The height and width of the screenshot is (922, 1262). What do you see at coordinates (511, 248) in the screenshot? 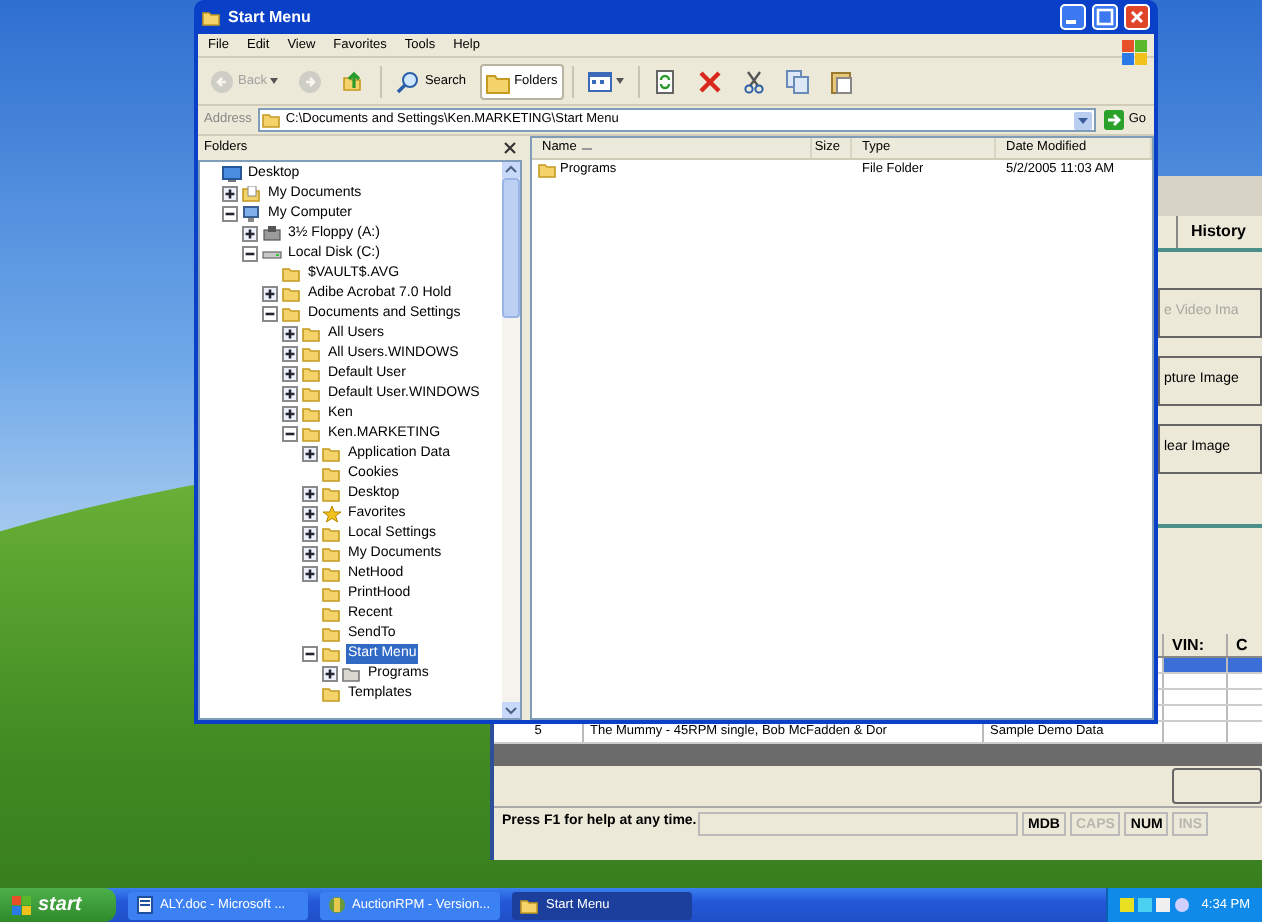
I see `scrollbar-thumb` at bounding box center [511, 248].